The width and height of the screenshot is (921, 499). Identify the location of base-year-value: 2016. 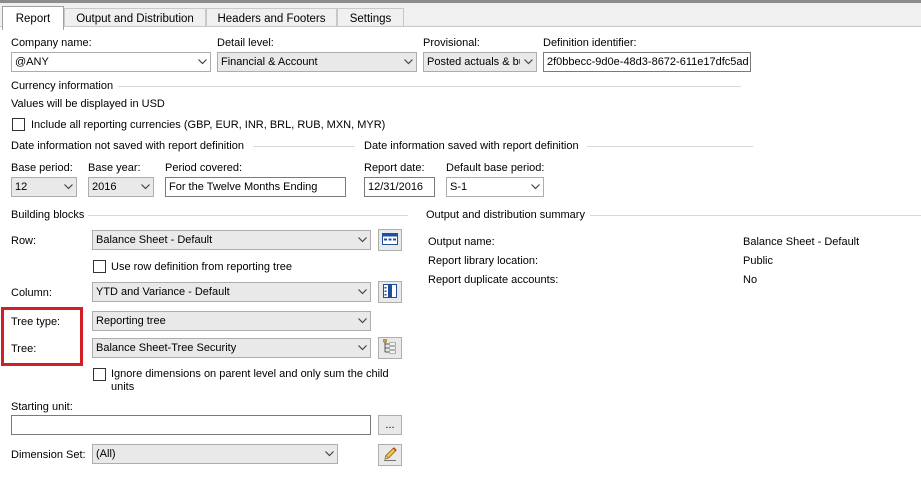
(104, 187).